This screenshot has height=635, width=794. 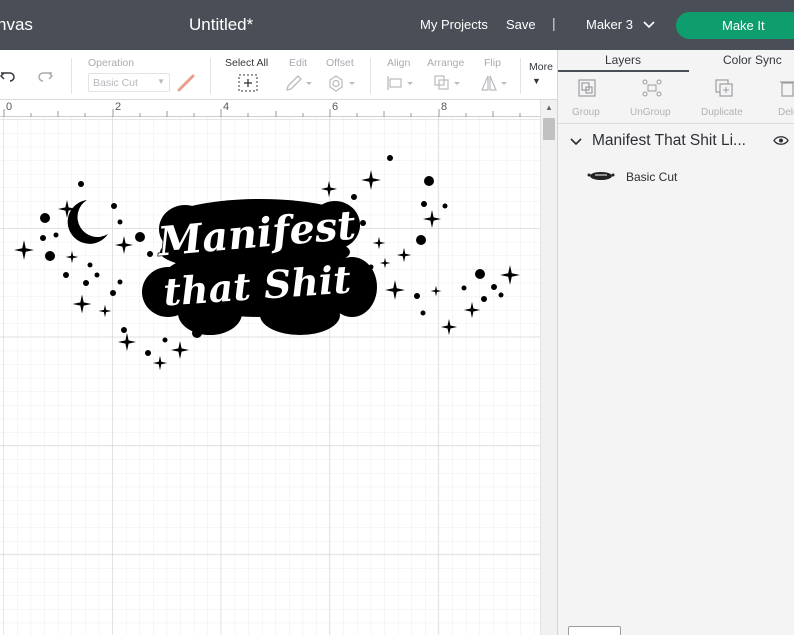 I want to click on undo-icon, so click(x=8, y=76).